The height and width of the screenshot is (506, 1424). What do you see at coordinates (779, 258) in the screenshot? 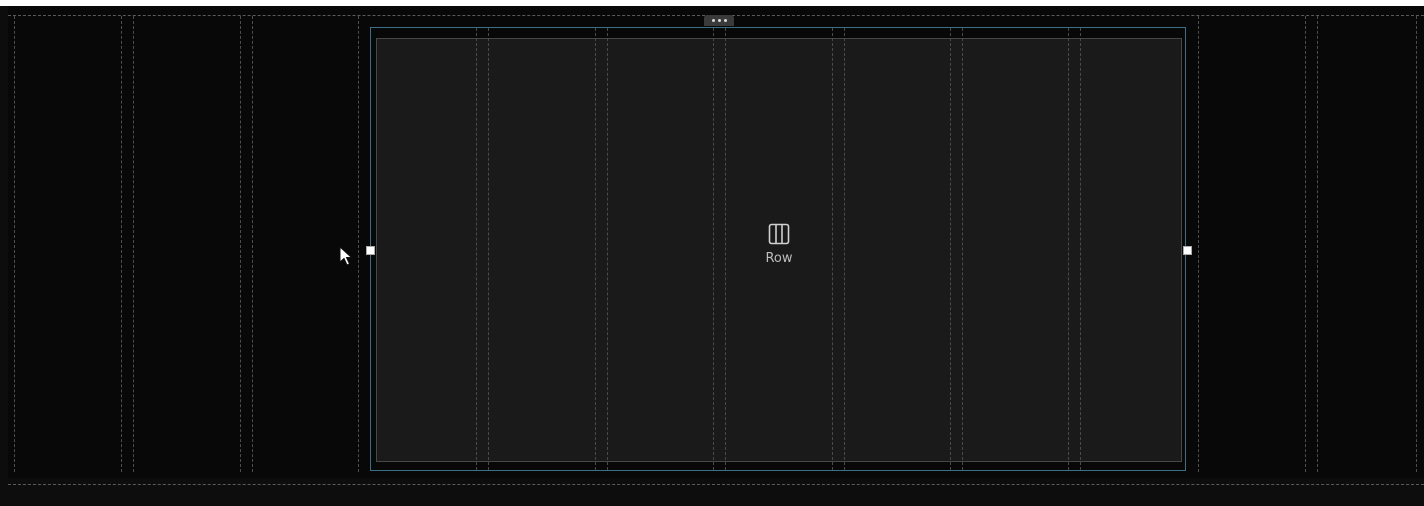
I see `row-type-label: Row` at bounding box center [779, 258].